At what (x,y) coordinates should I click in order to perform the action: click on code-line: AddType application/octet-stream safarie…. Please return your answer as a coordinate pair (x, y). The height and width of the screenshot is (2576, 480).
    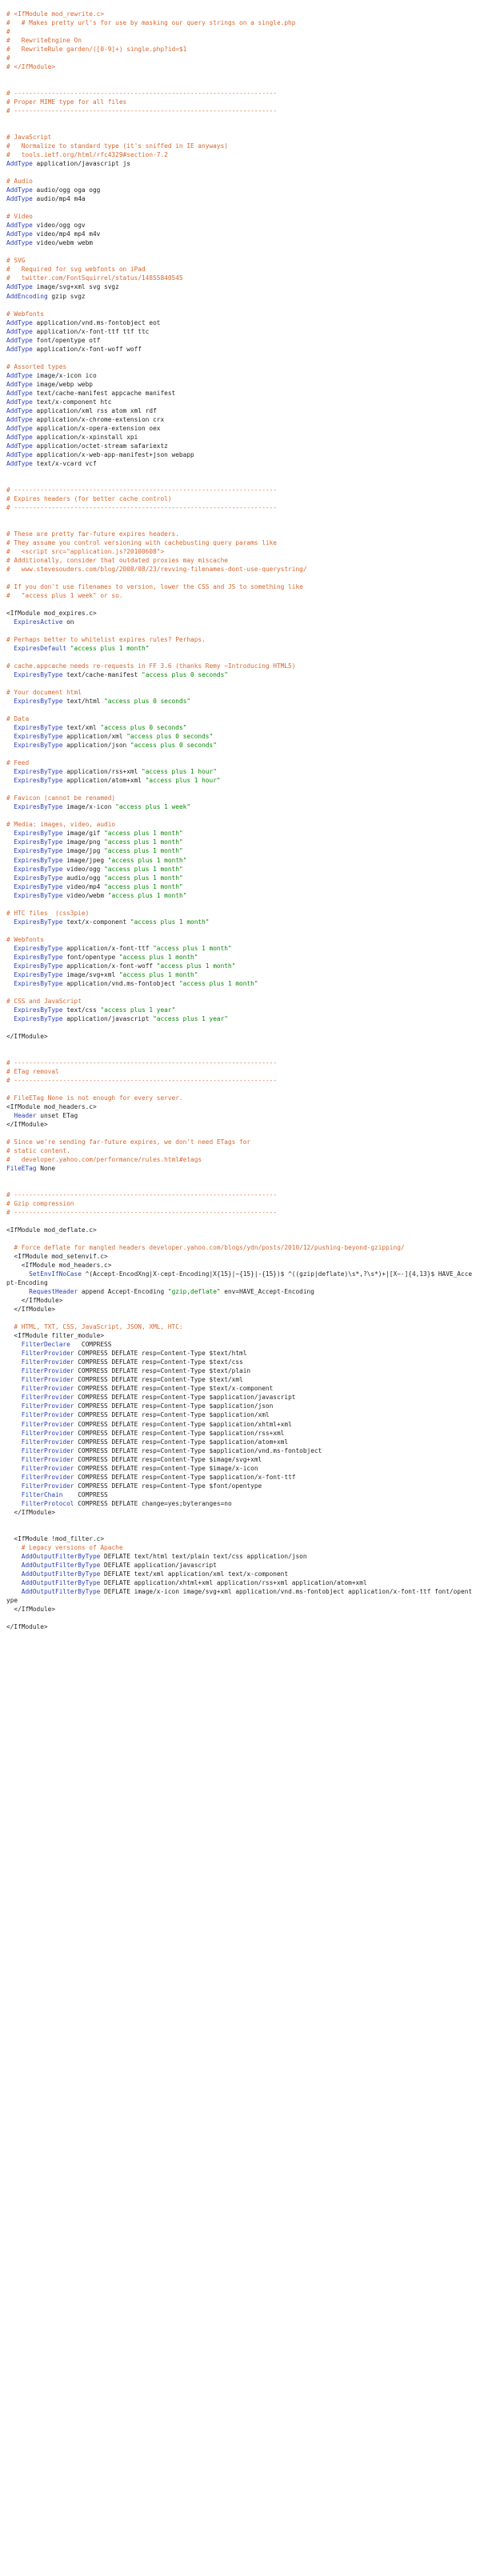
    Looking at the image, I should click on (240, 446).